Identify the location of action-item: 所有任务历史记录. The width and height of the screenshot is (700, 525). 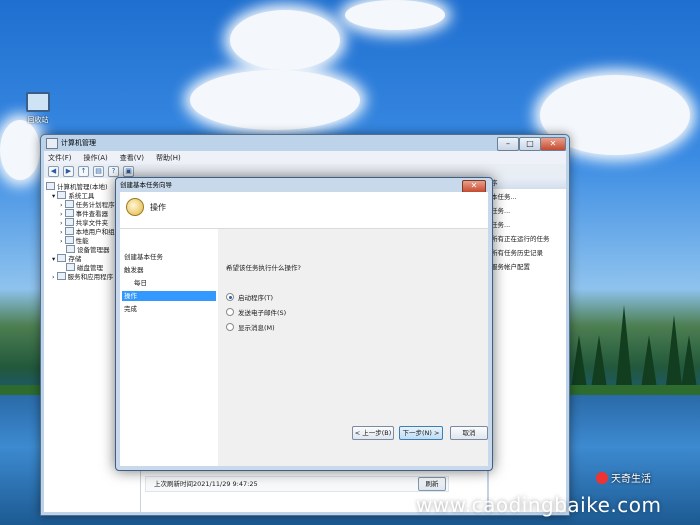
(527, 252).